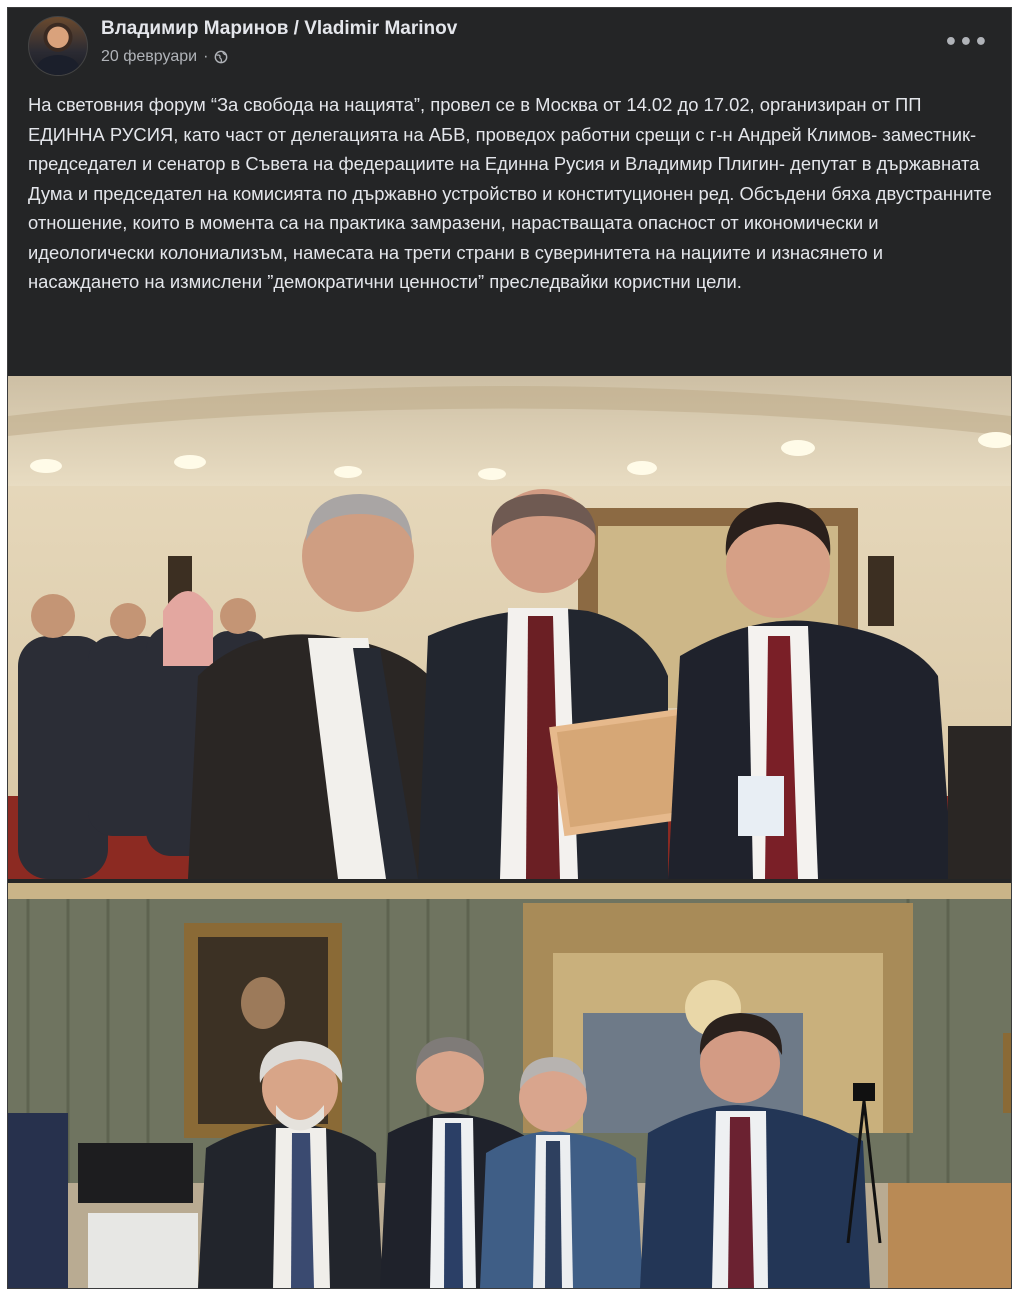 This screenshot has height=1294, width=1017. I want to click on post-date: 20 февруари, so click(149, 57).